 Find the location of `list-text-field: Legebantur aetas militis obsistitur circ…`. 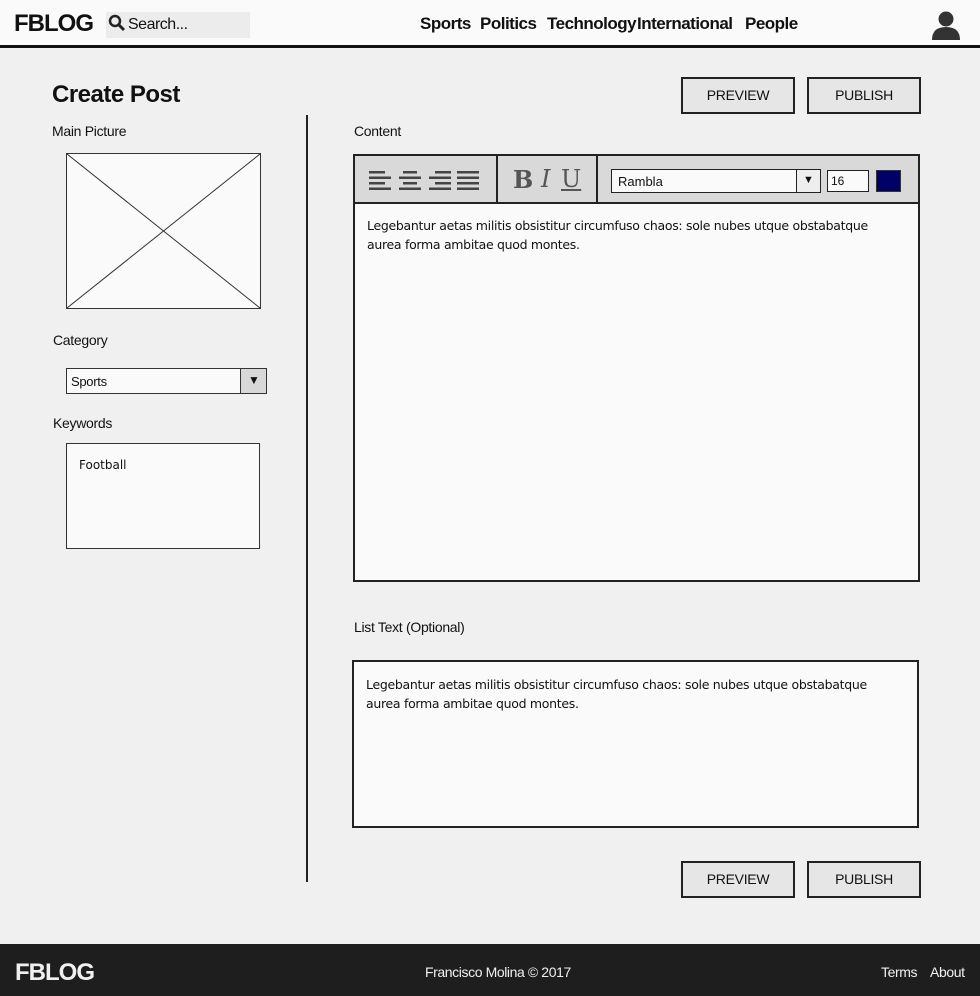

list-text-field: Legebantur aetas militis obsistitur circ… is located at coordinates (635, 744).